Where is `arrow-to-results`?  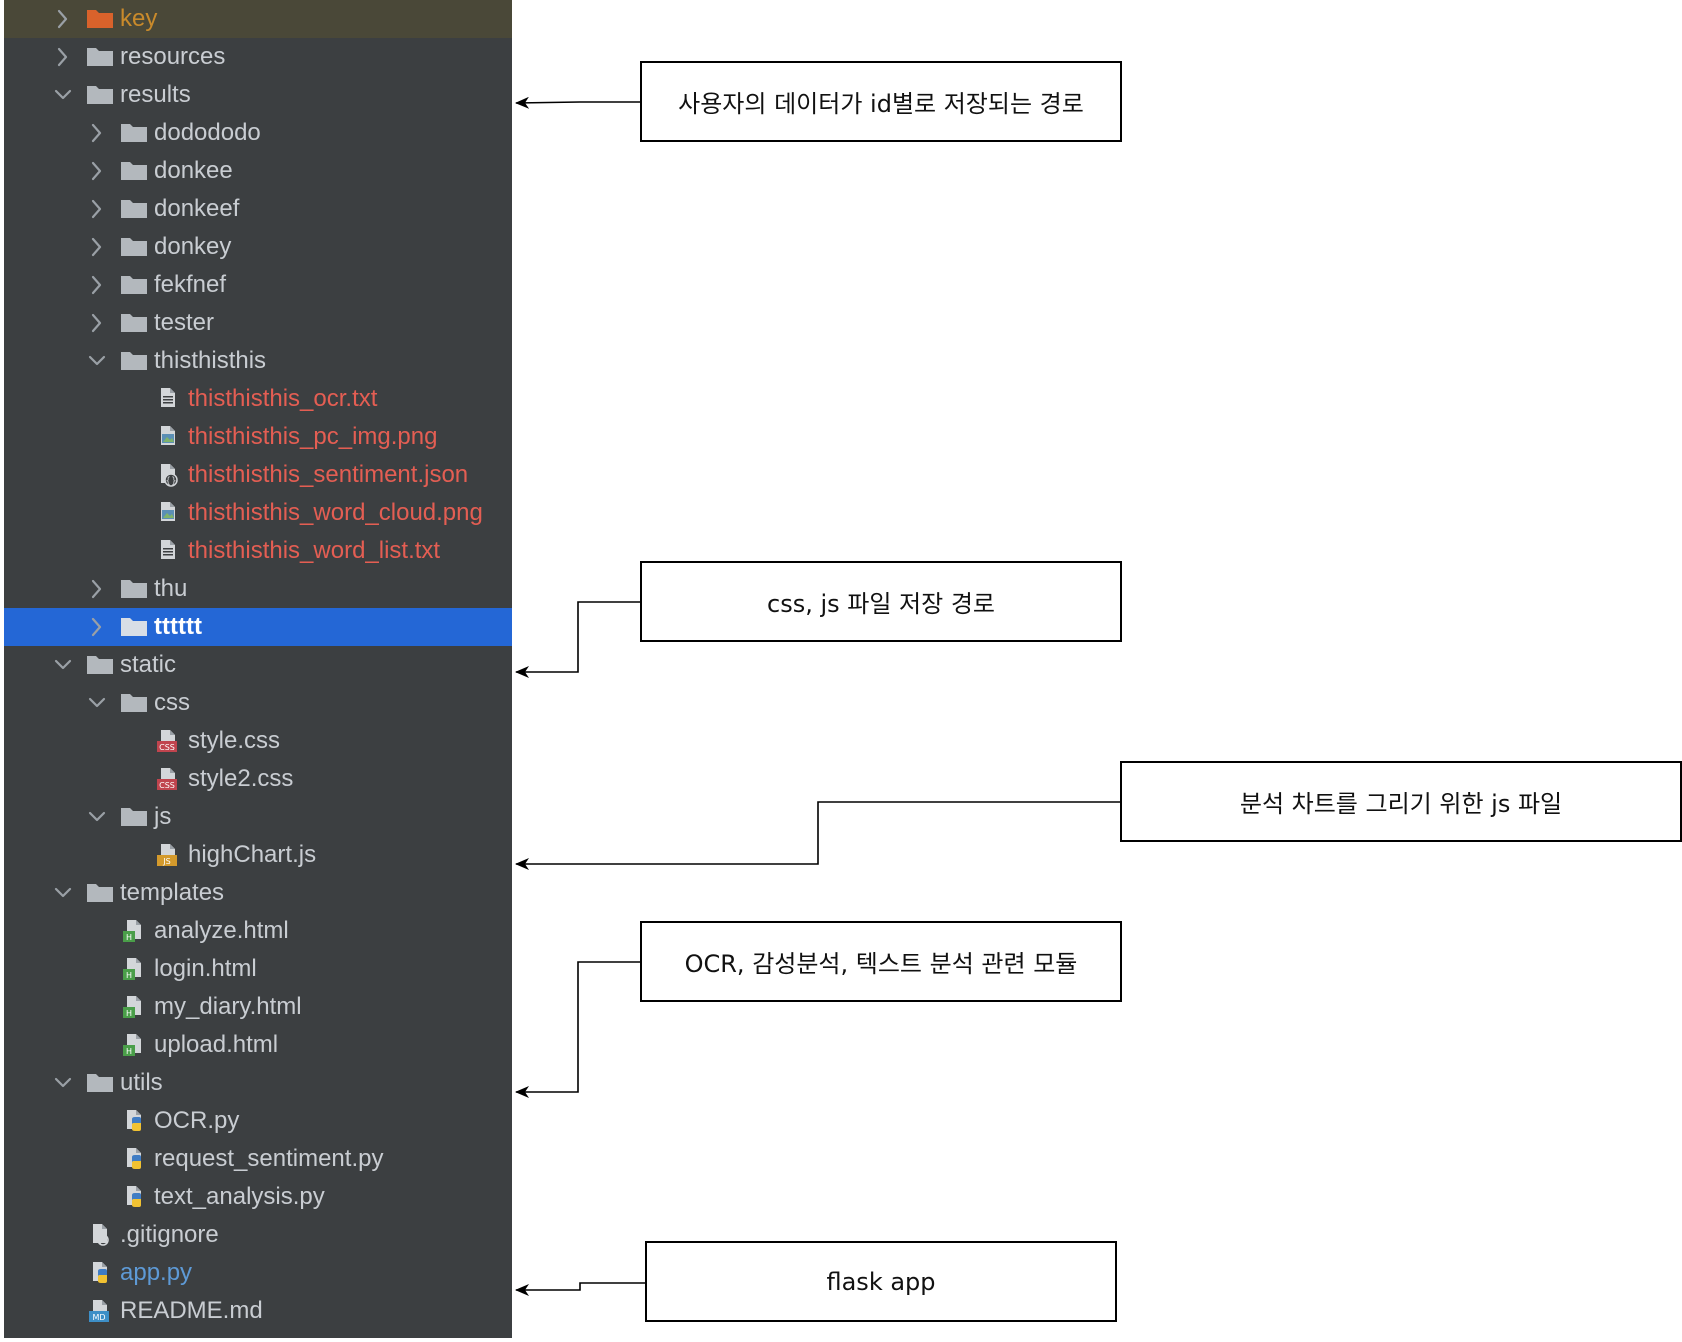 arrow-to-results is located at coordinates (577, 102).